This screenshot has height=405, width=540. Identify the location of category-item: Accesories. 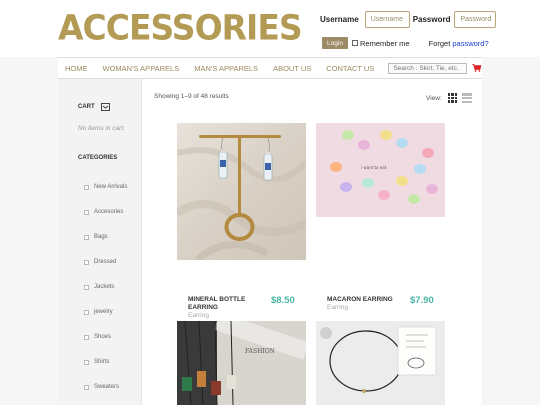
(103, 212).